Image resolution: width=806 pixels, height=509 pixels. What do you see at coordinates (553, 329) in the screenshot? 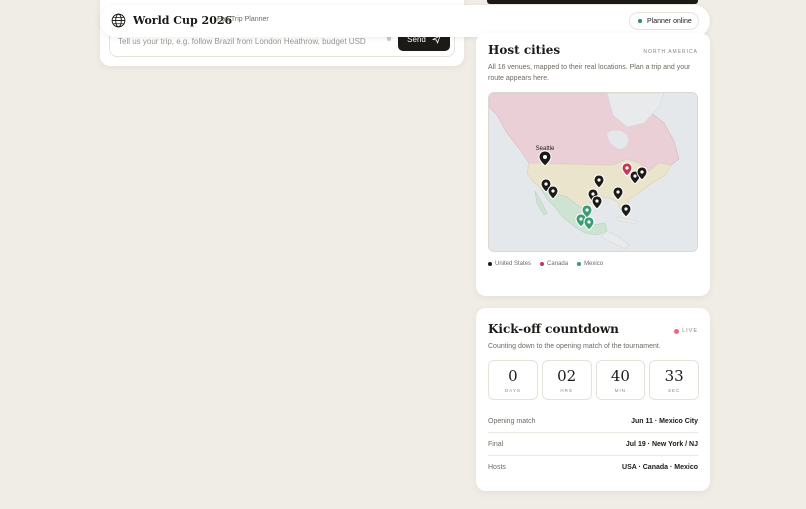
I see `countdown-title: Kick-off countdown` at bounding box center [553, 329].